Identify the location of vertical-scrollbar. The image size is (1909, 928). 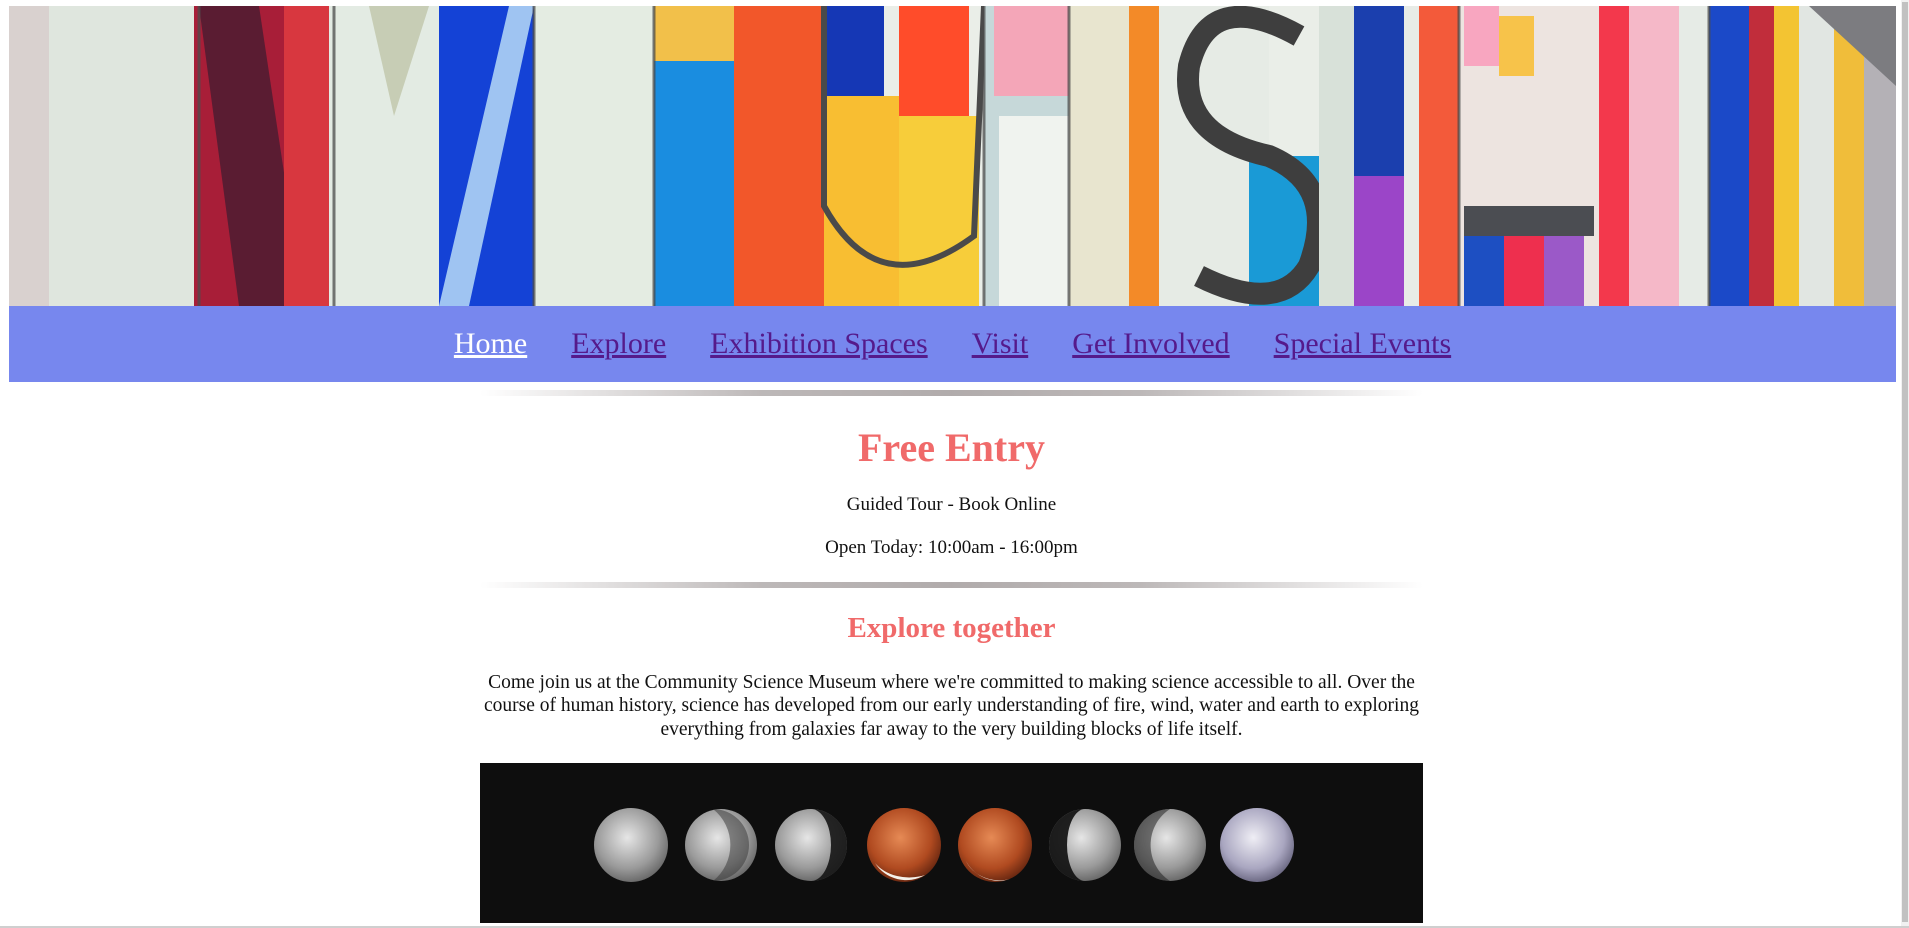
(1905, 464).